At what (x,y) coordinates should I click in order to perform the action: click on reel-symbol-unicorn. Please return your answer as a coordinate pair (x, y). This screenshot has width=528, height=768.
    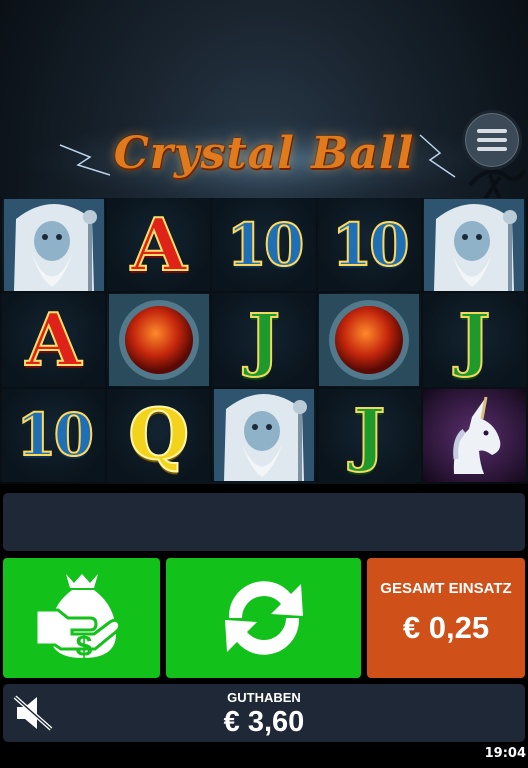
    Looking at the image, I should click on (474, 435).